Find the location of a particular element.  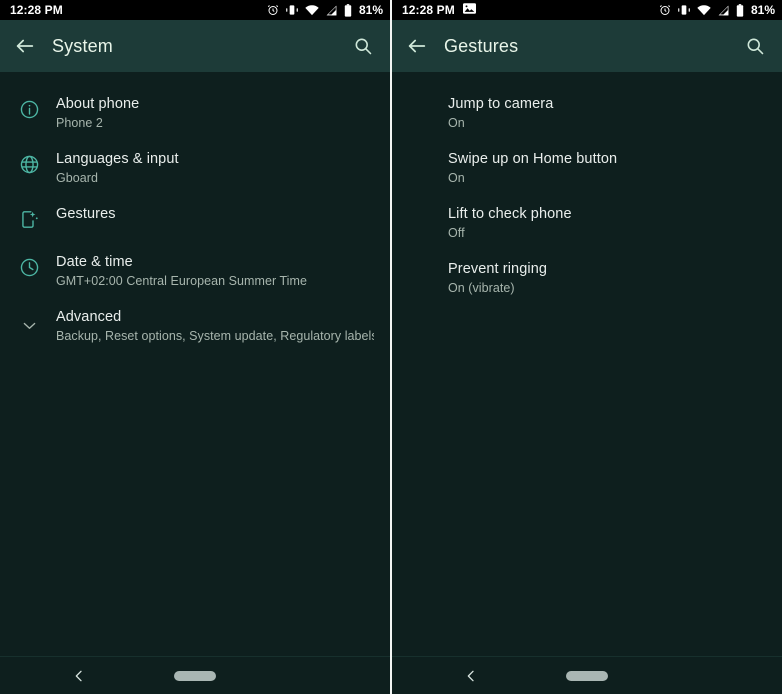

list-item-title: About phone is located at coordinates (98, 104).